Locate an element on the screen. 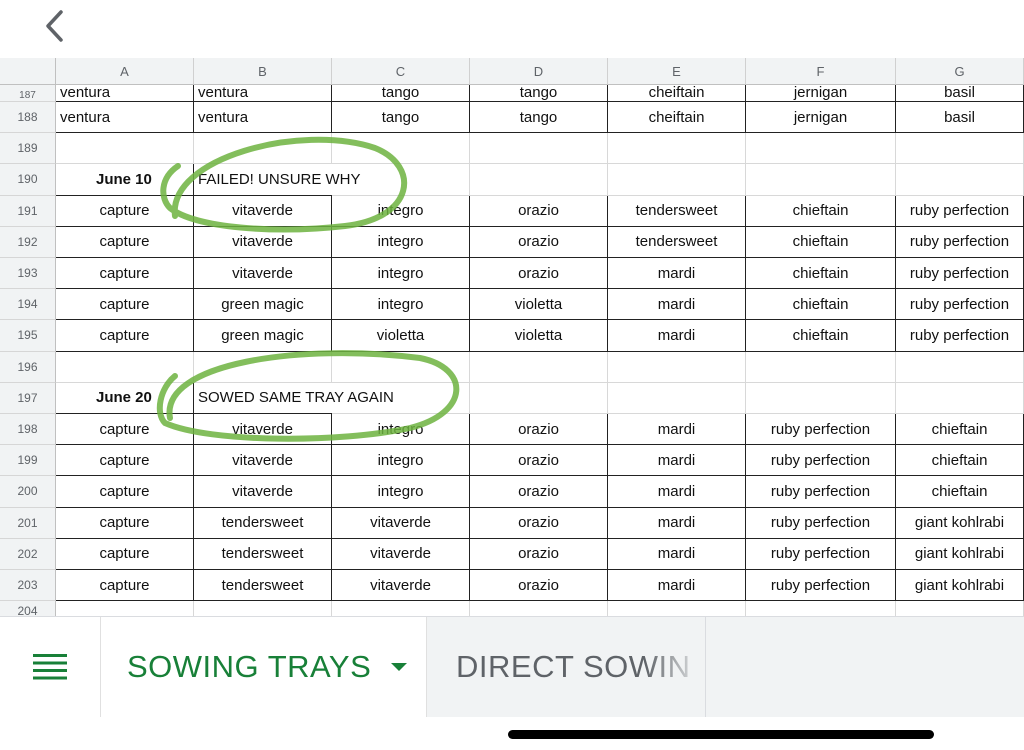 This screenshot has width=1024, height=750. table-cell: giant kohlrabi is located at coordinates (960, 554).